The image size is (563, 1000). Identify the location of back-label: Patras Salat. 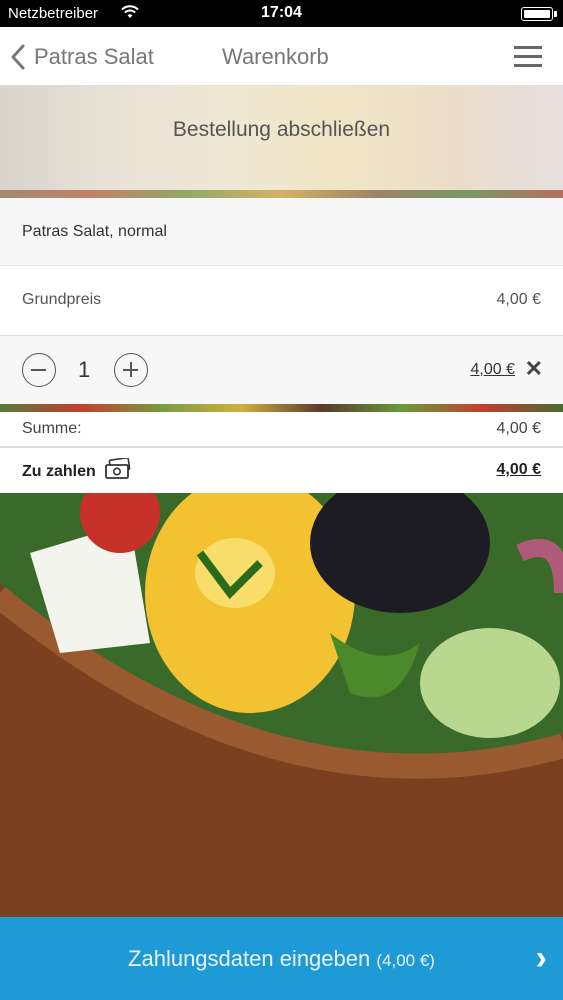
(94, 56).